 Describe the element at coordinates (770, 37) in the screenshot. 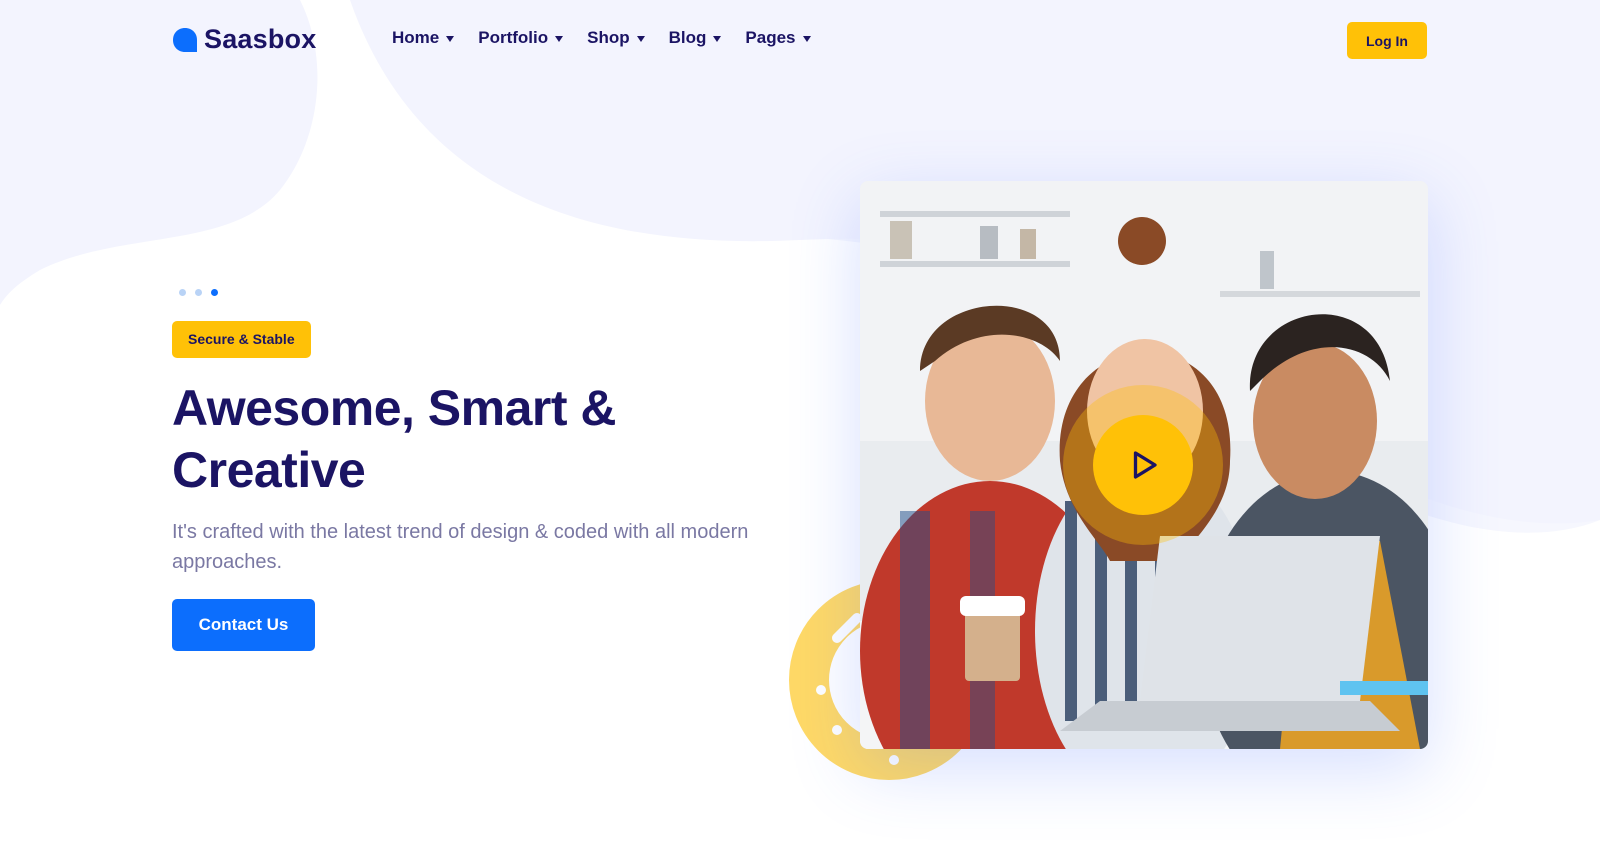

I see `nav-item-label: Pages` at that location.